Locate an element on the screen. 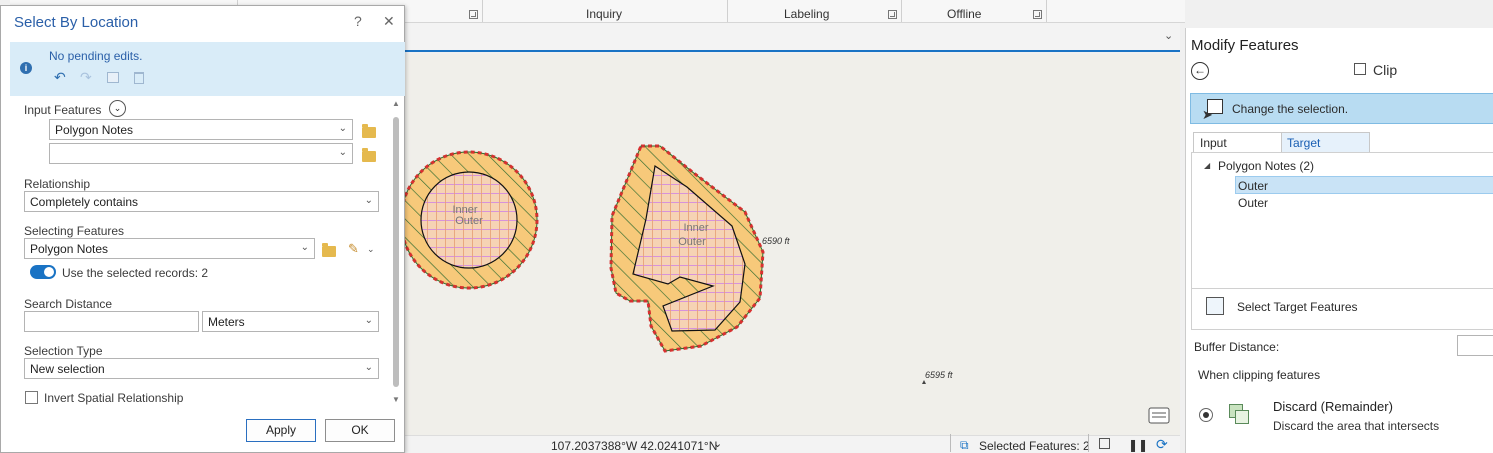 The image size is (1493, 453). pane-title: Modify Features is located at coordinates (1245, 45).